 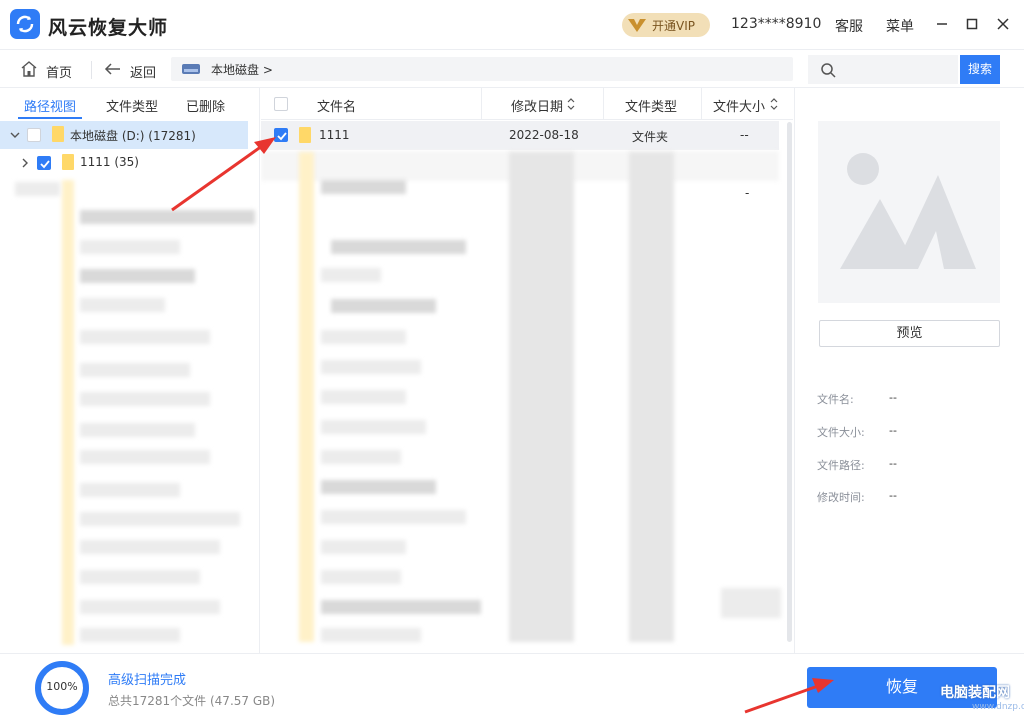 What do you see at coordinates (537, 105) in the screenshot?
I see `column-header-date: 修改日期` at bounding box center [537, 105].